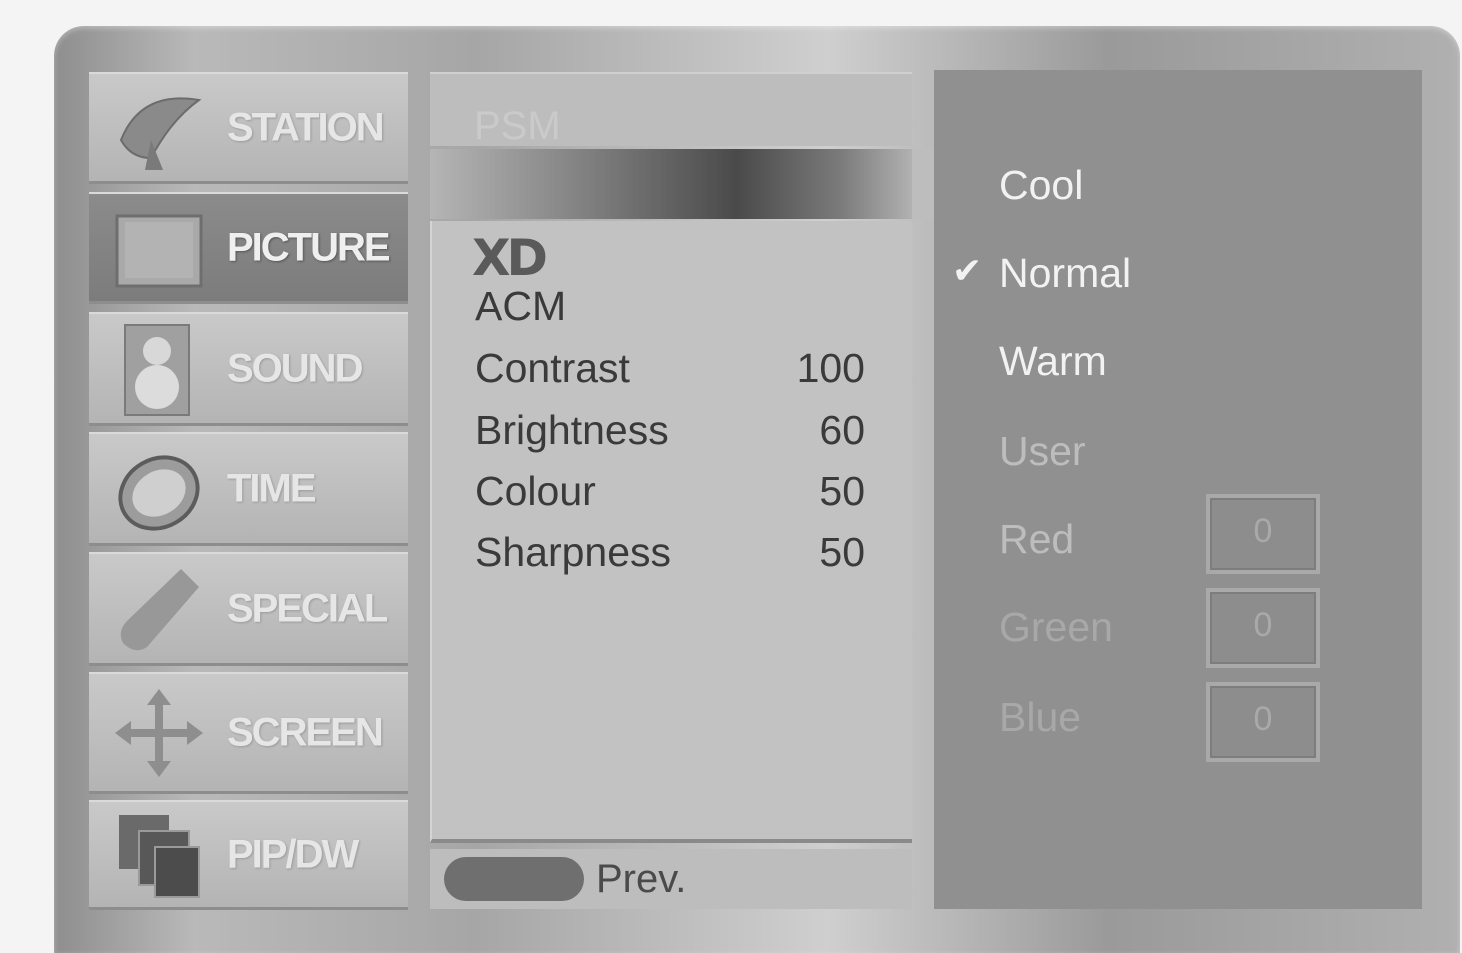 The height and width of the screenshot is (953, 1462). Describe the element at coordinates (309, 247) in the screenshot. I see `menu-item-label: PICTURE` at that location.